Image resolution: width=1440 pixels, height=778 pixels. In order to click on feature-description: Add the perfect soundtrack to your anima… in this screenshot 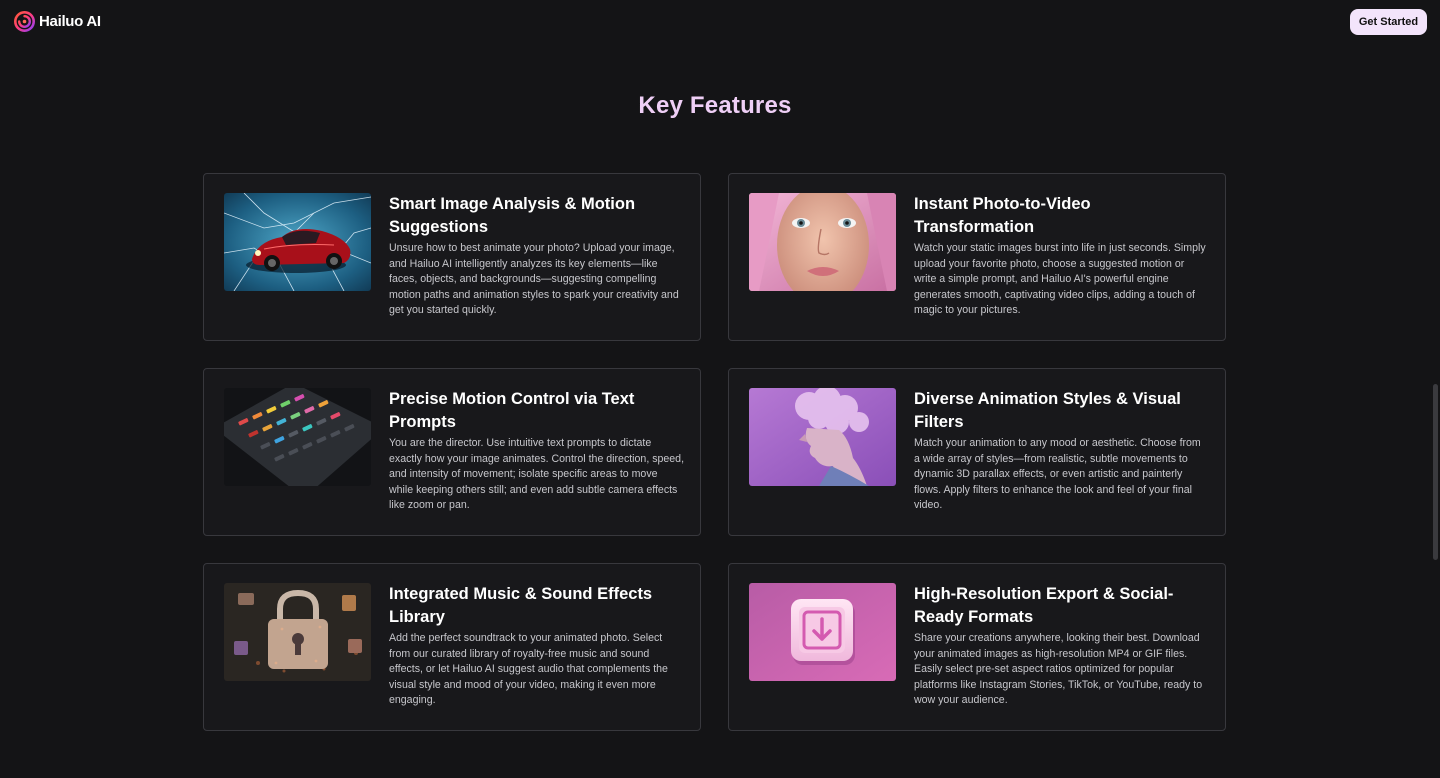, I will do `click(528, 669)`.